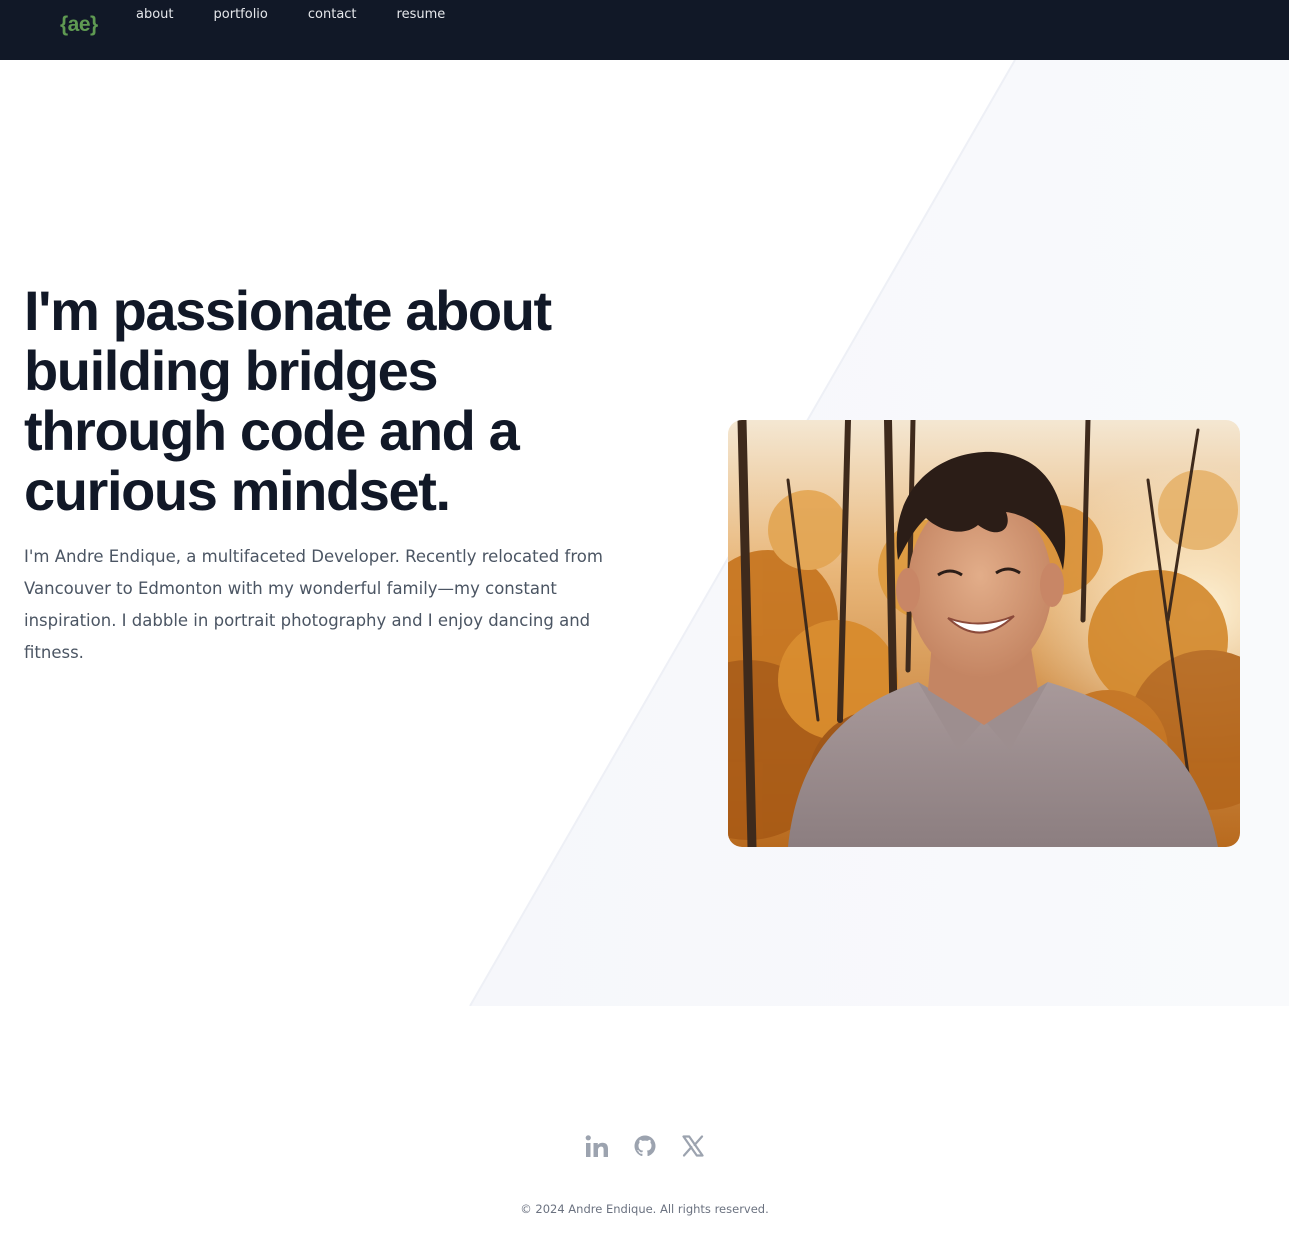  What do you see at coordinates (155, 15) in the screenshot?
I see `nav-link-about: about` at bounding box center [155, 15].